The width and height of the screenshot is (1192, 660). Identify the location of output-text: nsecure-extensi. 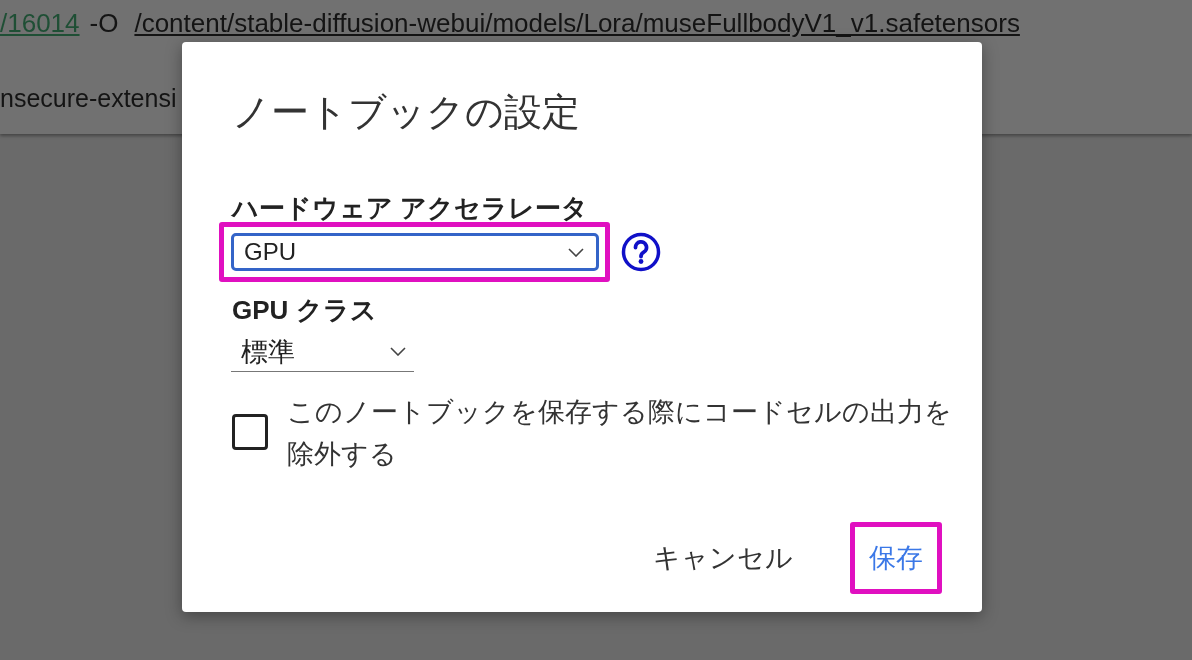
(88, 98).